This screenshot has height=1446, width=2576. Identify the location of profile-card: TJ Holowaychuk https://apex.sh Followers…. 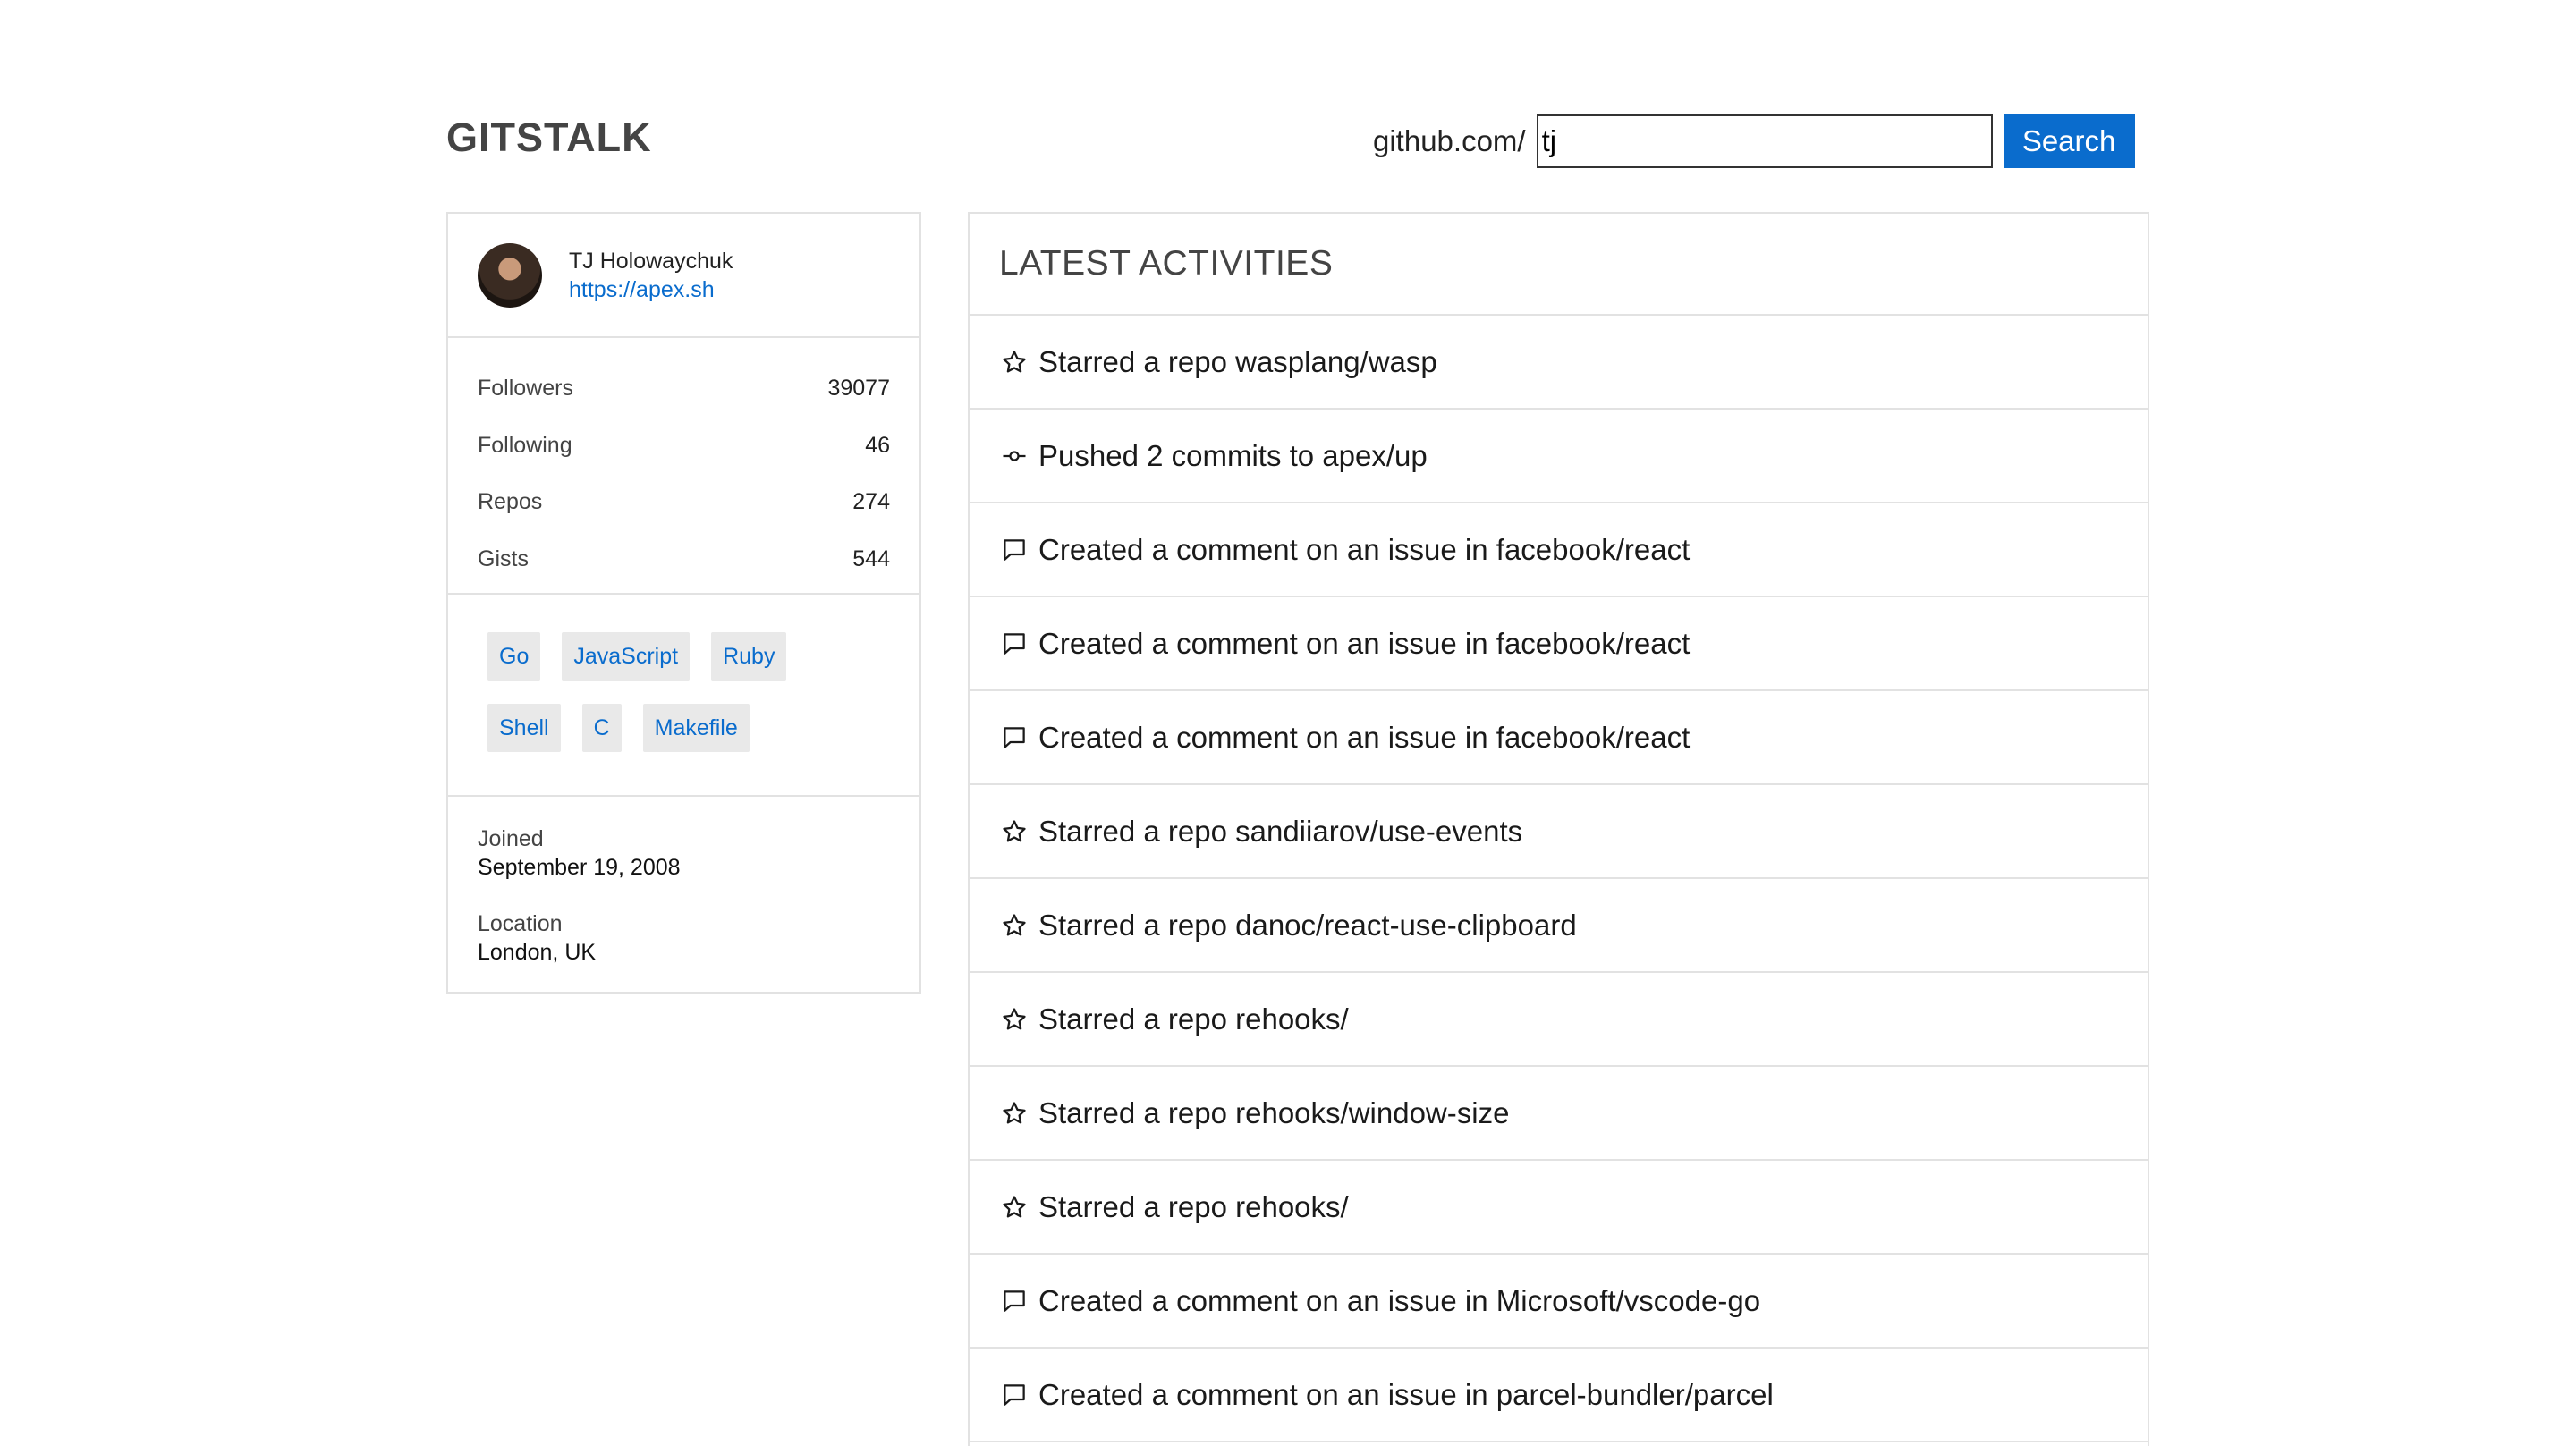
(683, 603).